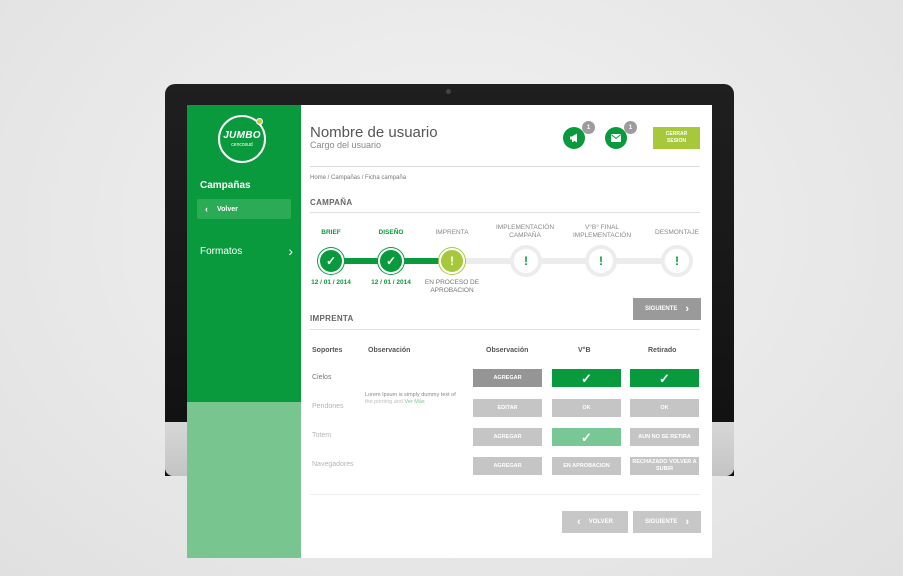  Describe the element at coordinates (346, 145) in the screenshot. I see `user-role: Cargo del usuario` at that location.